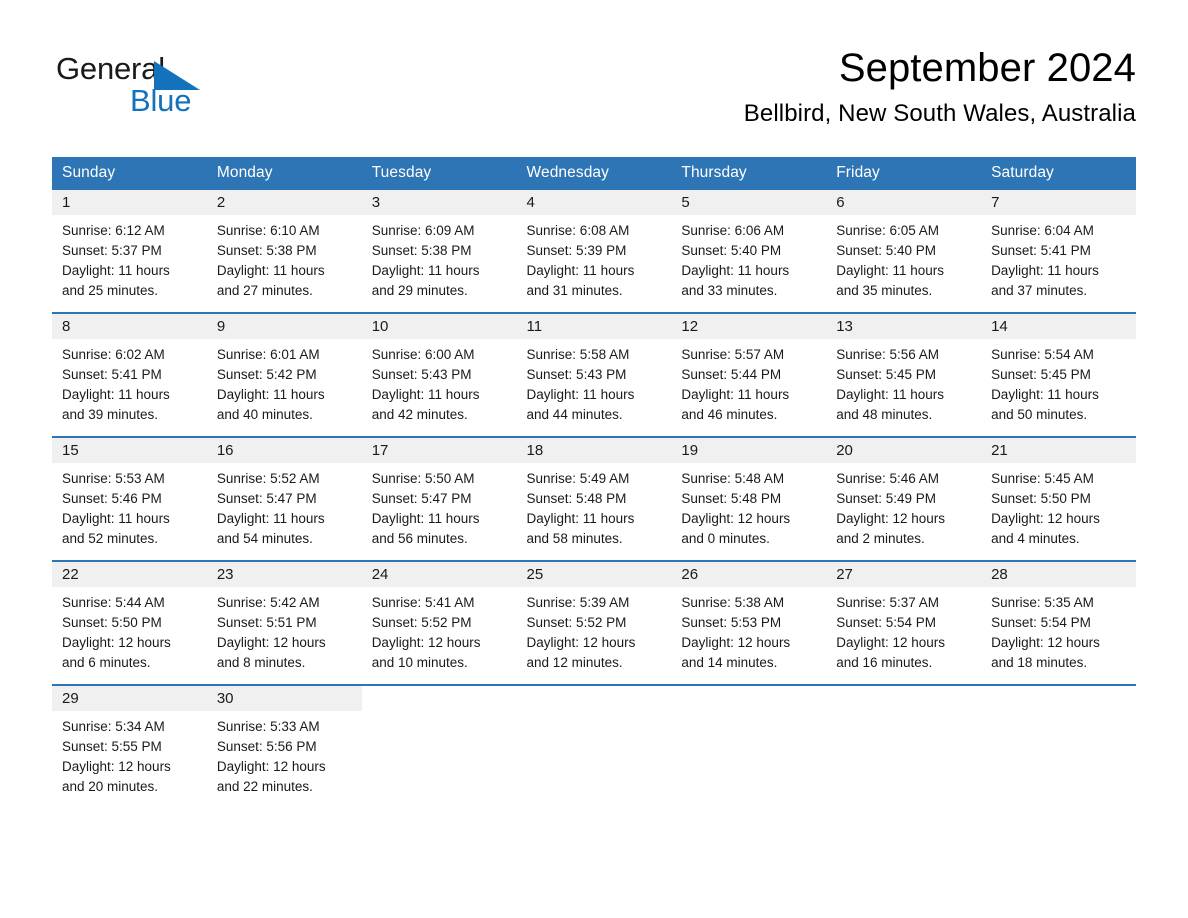  Describe the element at coordinates (439, 173) in the screenshot. I see `weekday-header-tuesday: Tuesday` at that location.